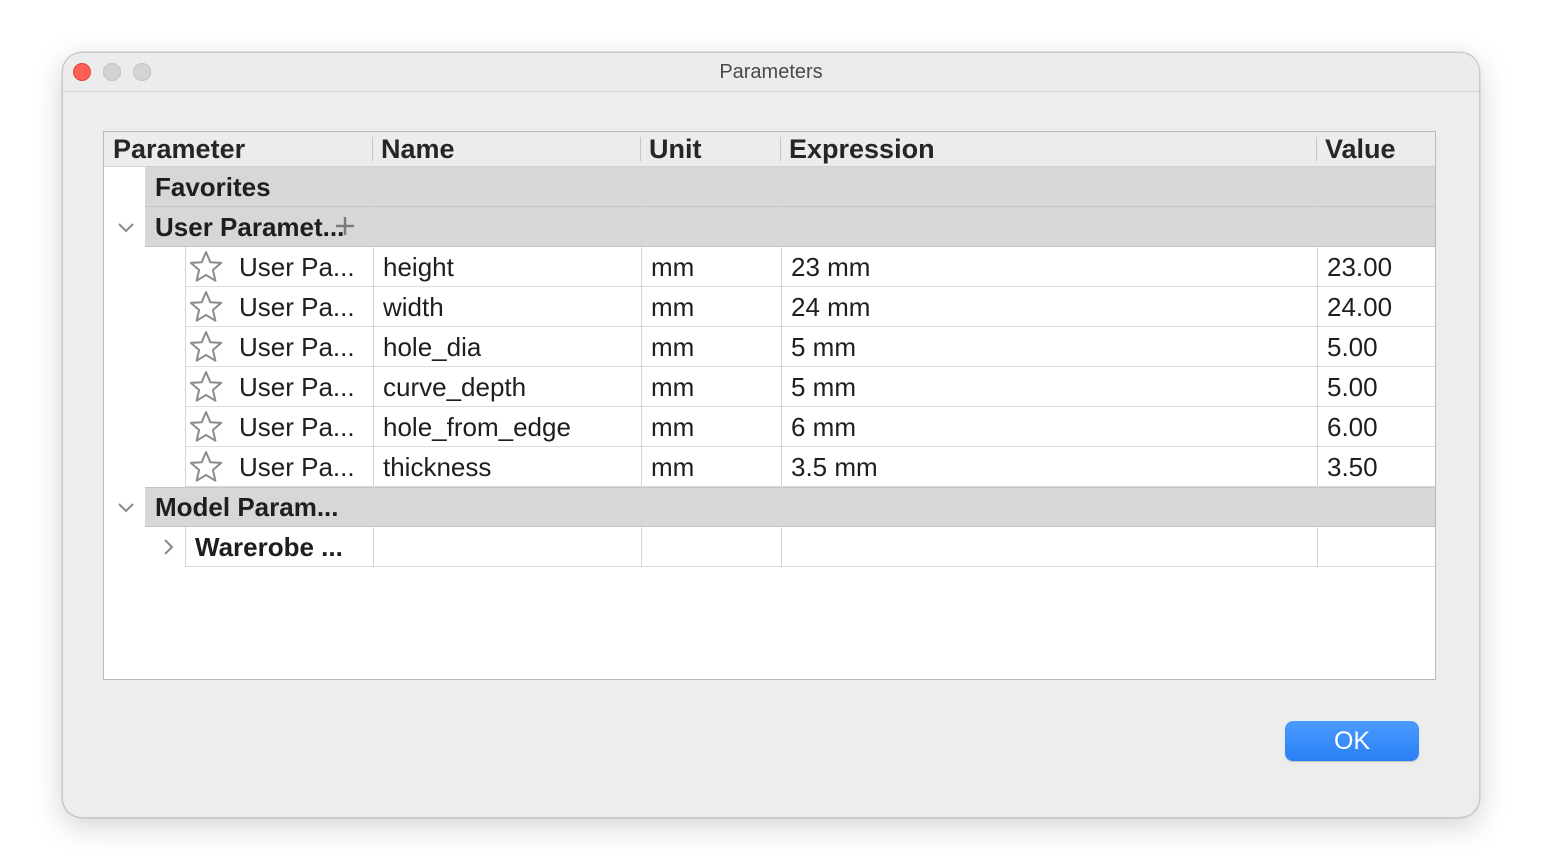 This screenshot has width=1548, height=864. What do you see at coordinates (675, 149) in the screenshot?
I see `column-header-unit: Unit` at bounding box center [675, 149].